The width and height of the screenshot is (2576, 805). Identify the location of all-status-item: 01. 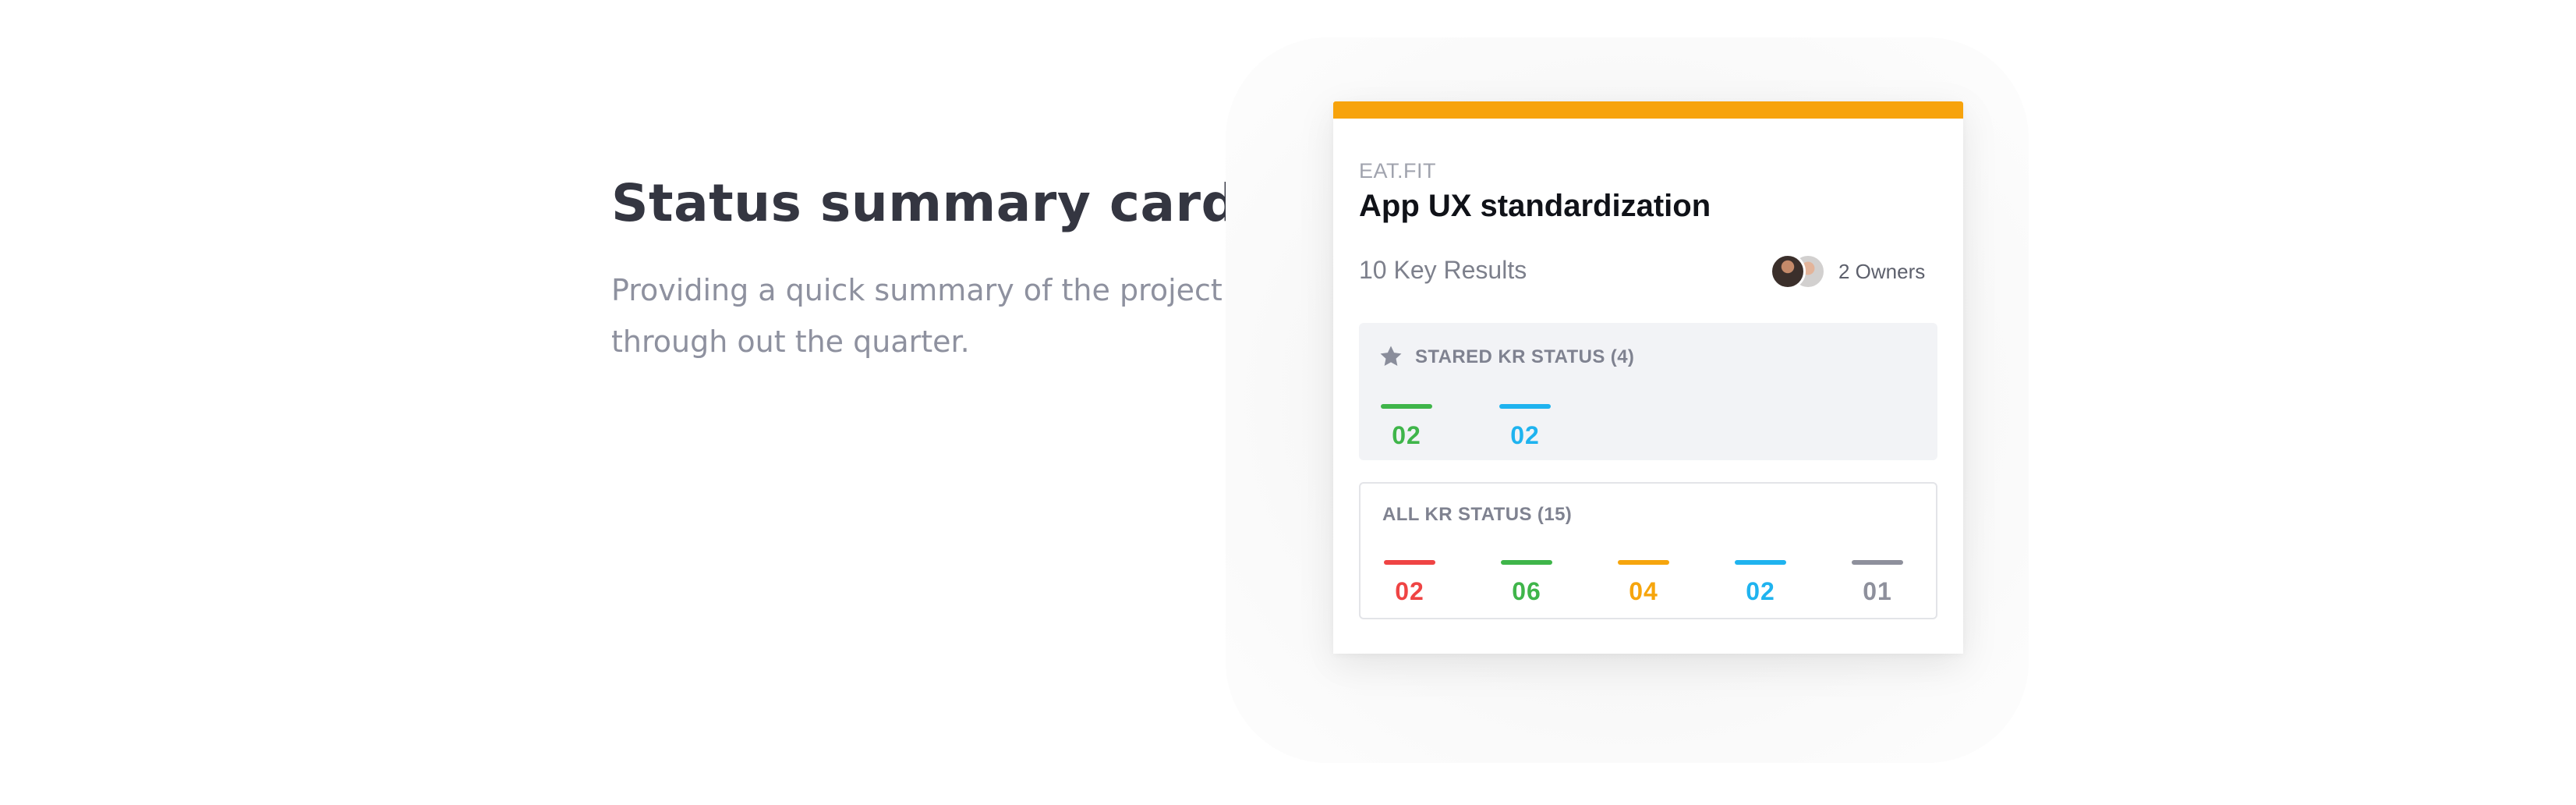
(1877, 583).